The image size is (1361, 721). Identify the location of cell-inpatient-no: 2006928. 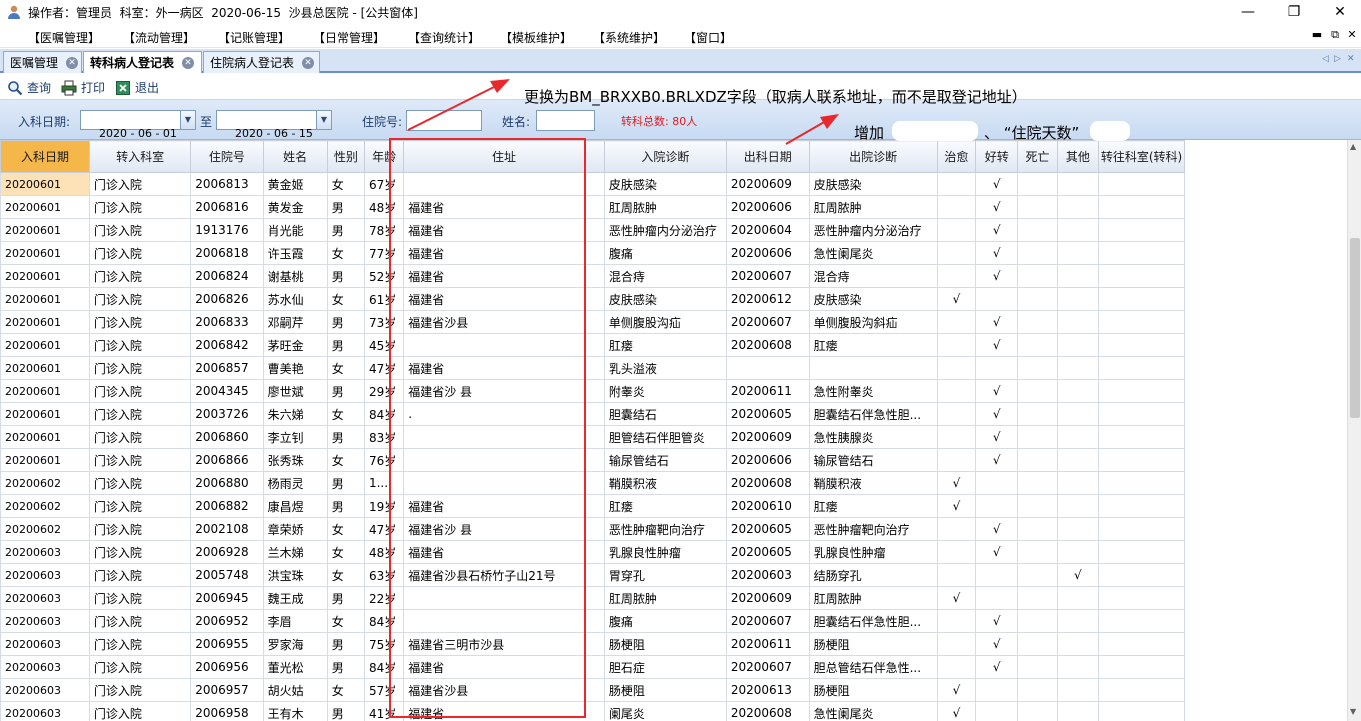
(227, 552).